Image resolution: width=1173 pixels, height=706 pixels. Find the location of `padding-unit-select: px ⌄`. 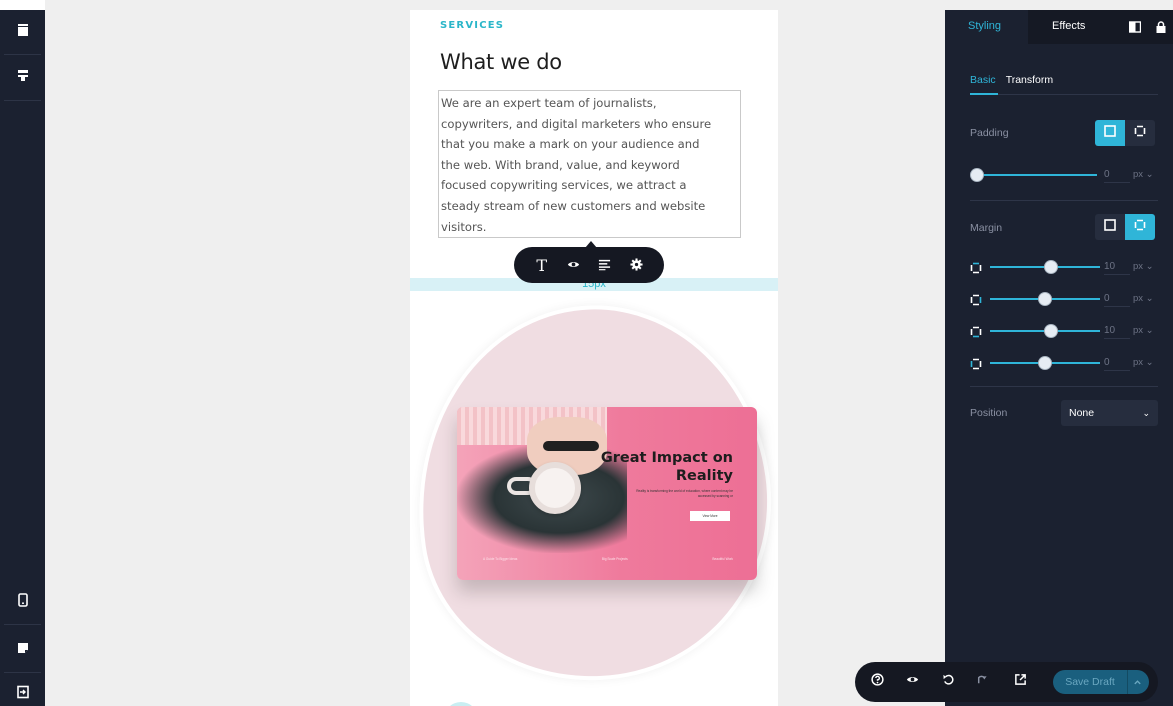

padding-unit-select: px ⌄ is located at coordinates (1143, 174).